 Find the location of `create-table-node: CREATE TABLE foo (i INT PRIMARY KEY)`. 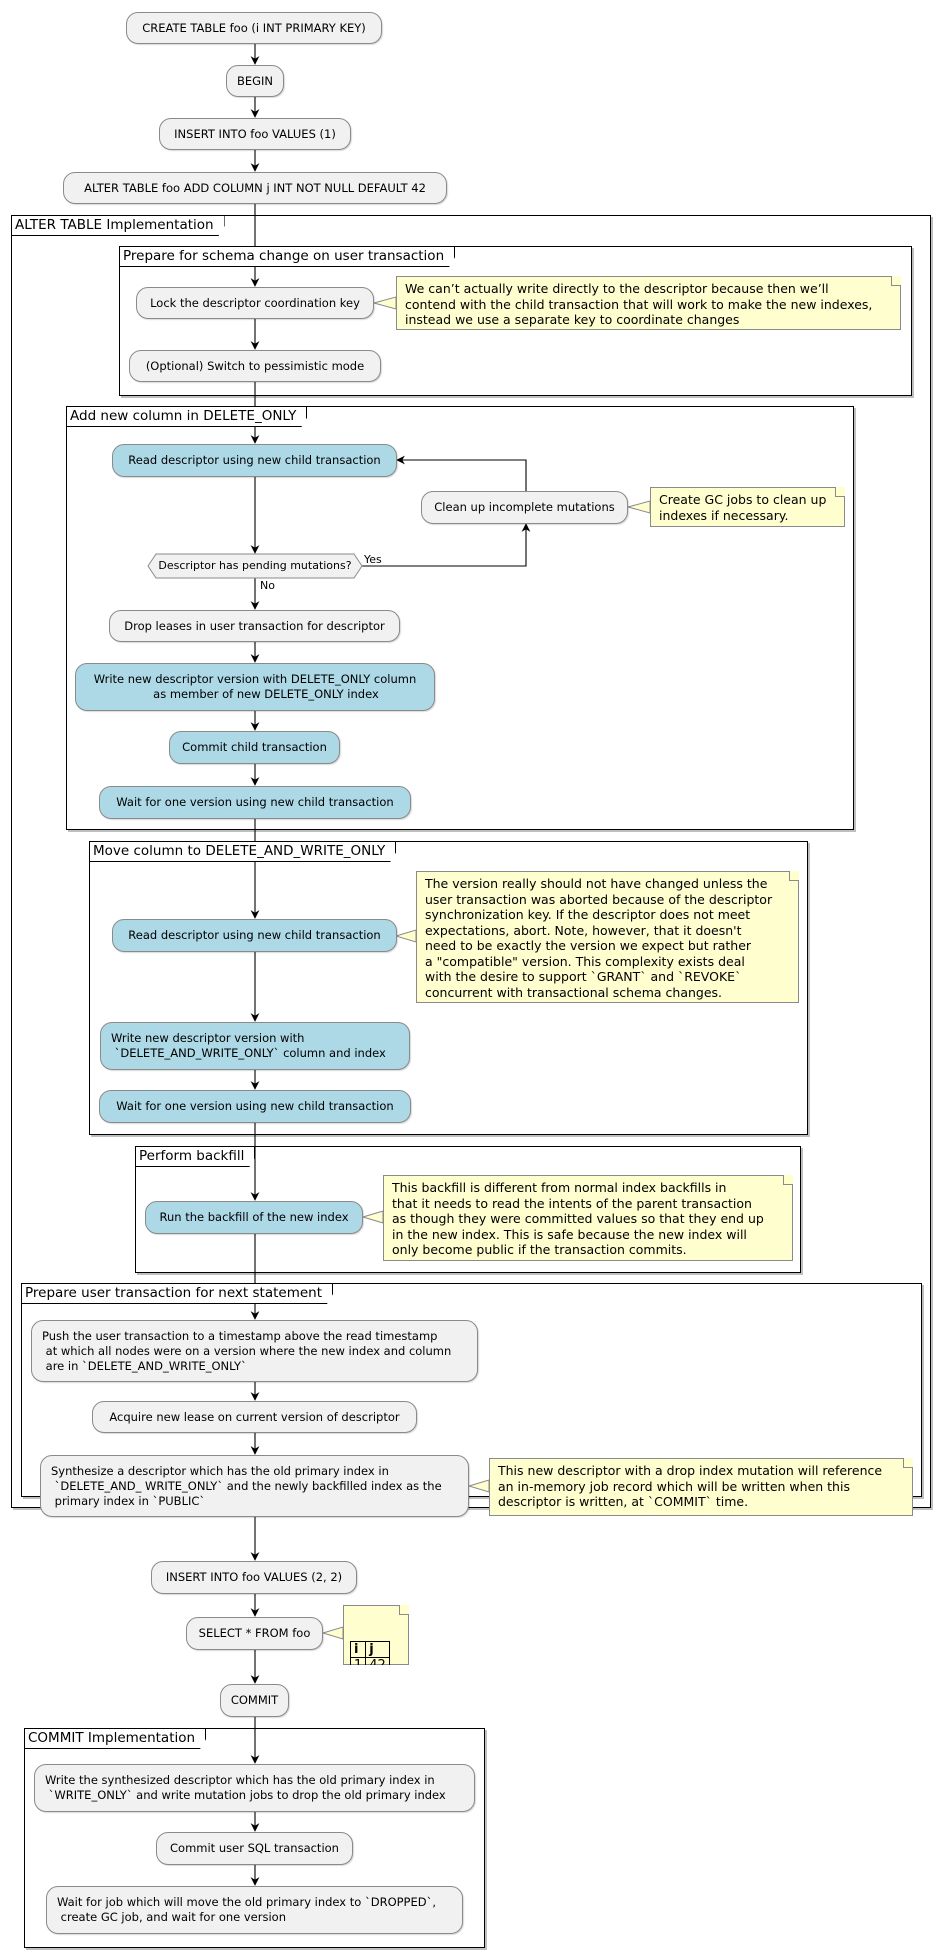

create-table-node: CREATE TABLE foo (i INT PRIMARY KEY) is located at coordinates (254, 28).